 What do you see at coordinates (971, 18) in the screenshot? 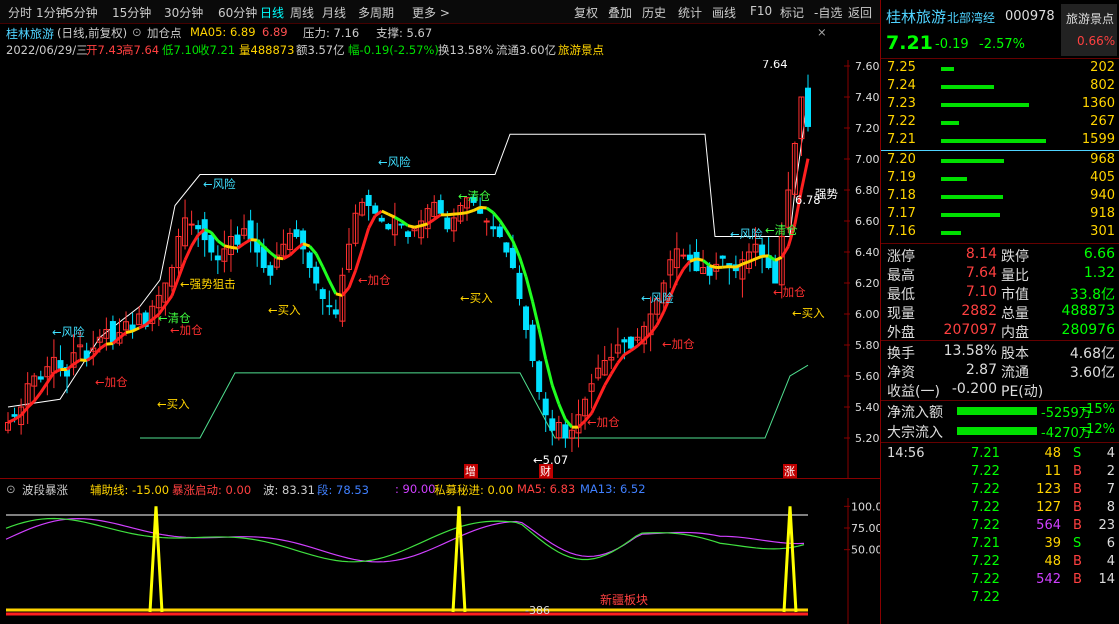
I see `panel-beibu: 北部湾经` at bounding box center [971, 18].